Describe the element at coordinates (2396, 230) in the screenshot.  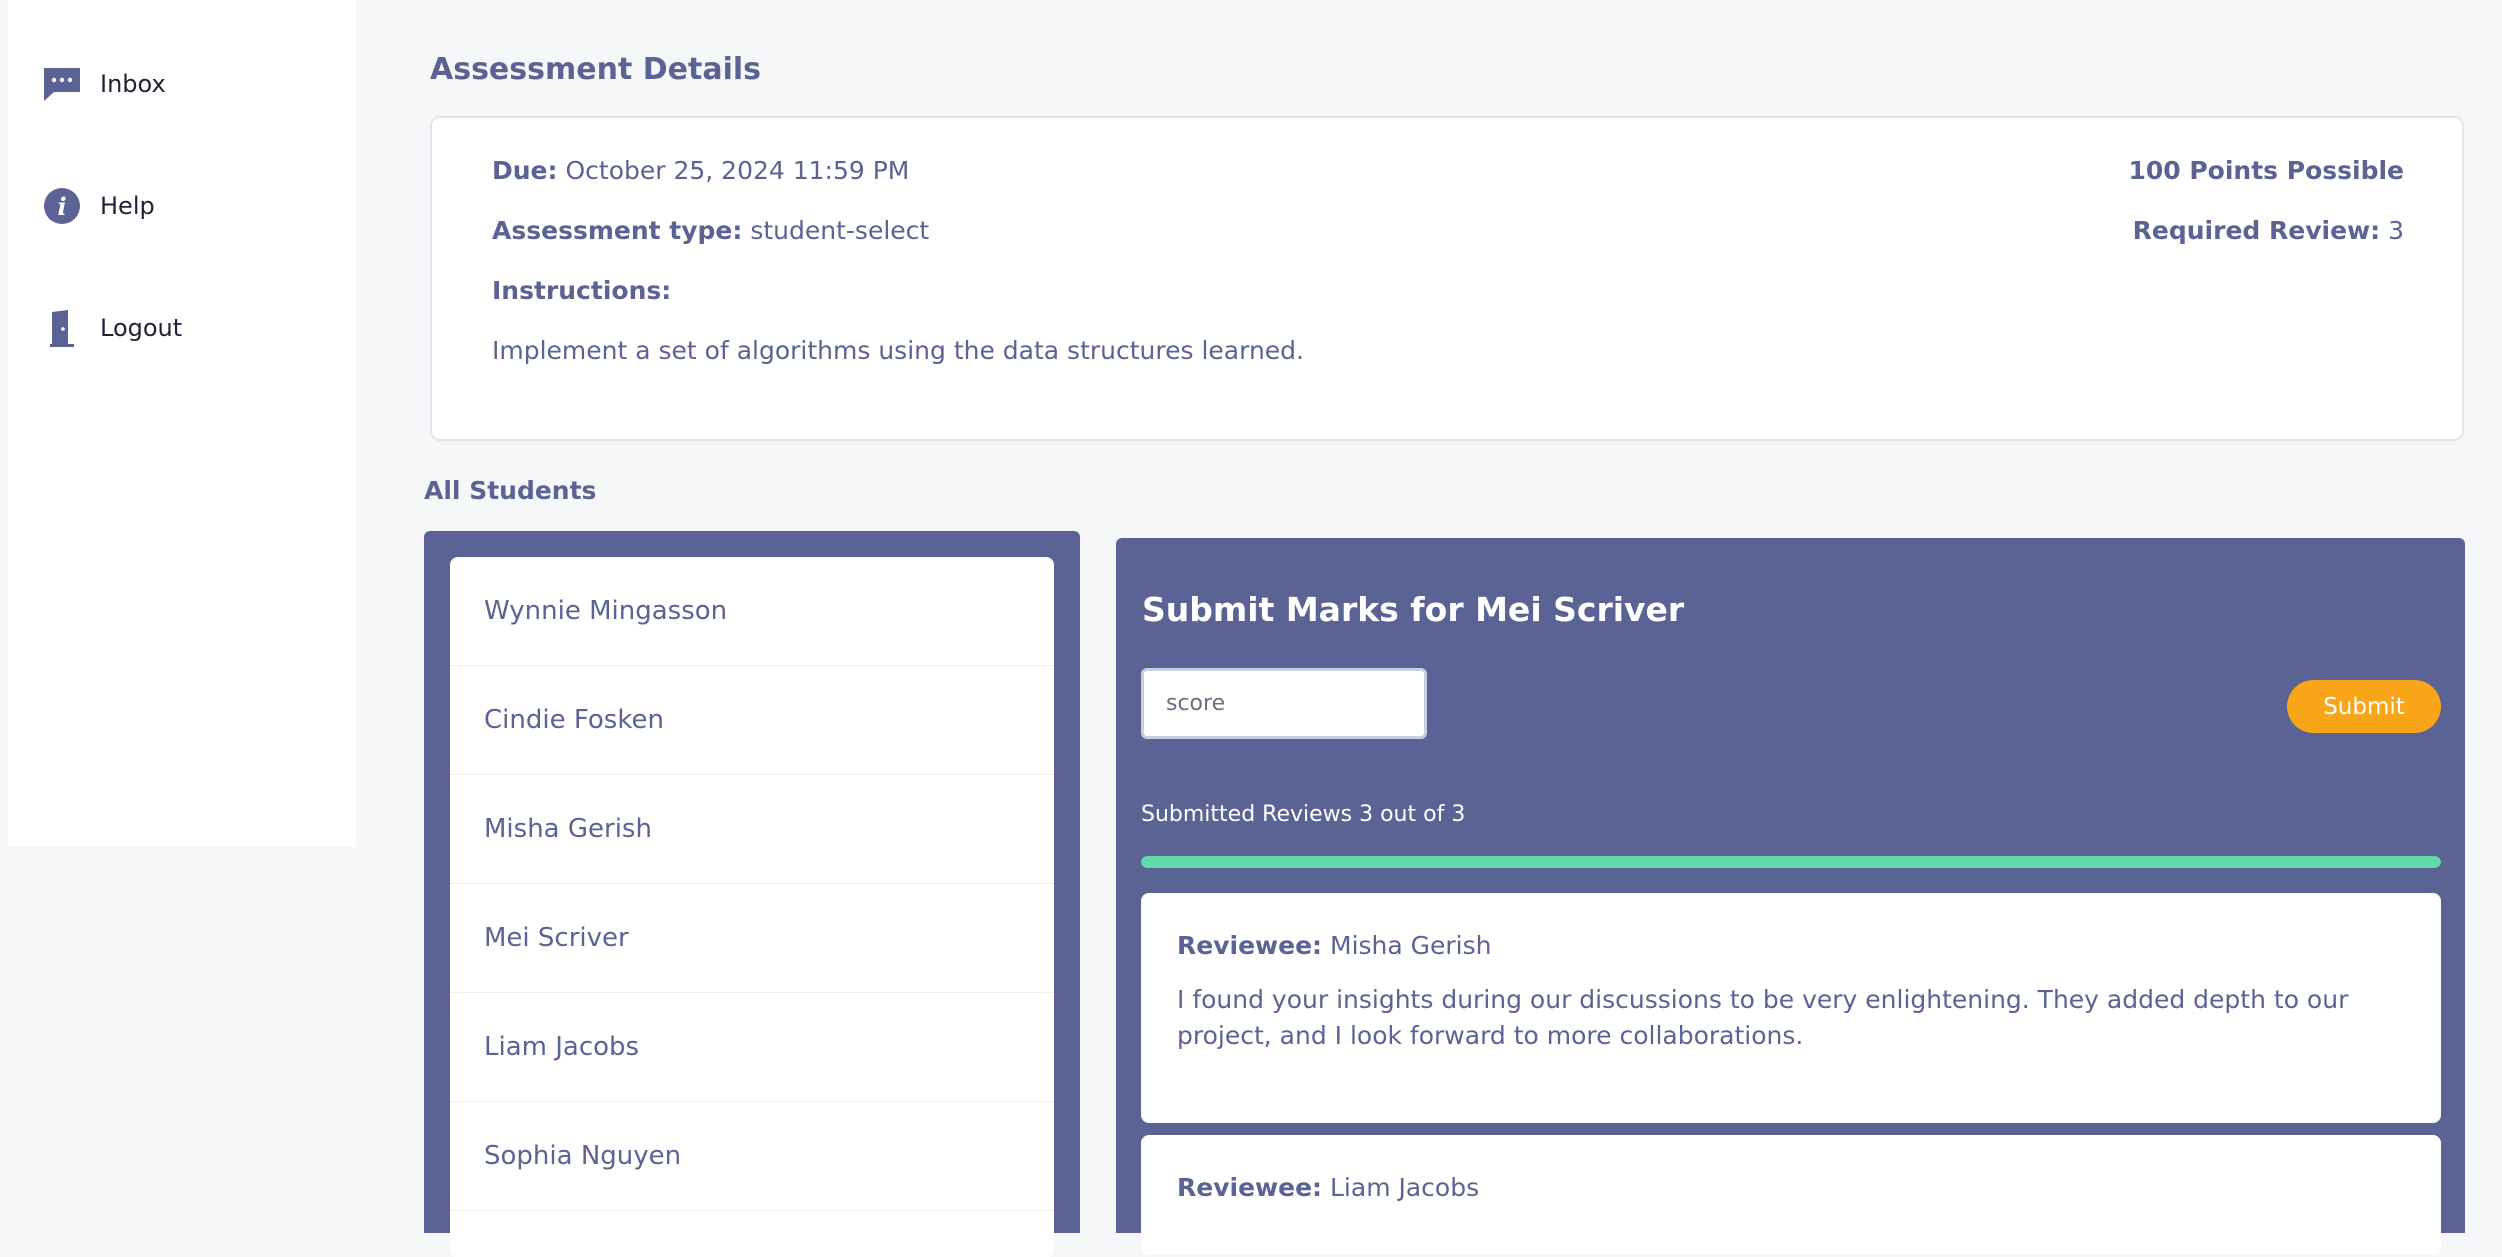
I see `required-value: 3` at that location.